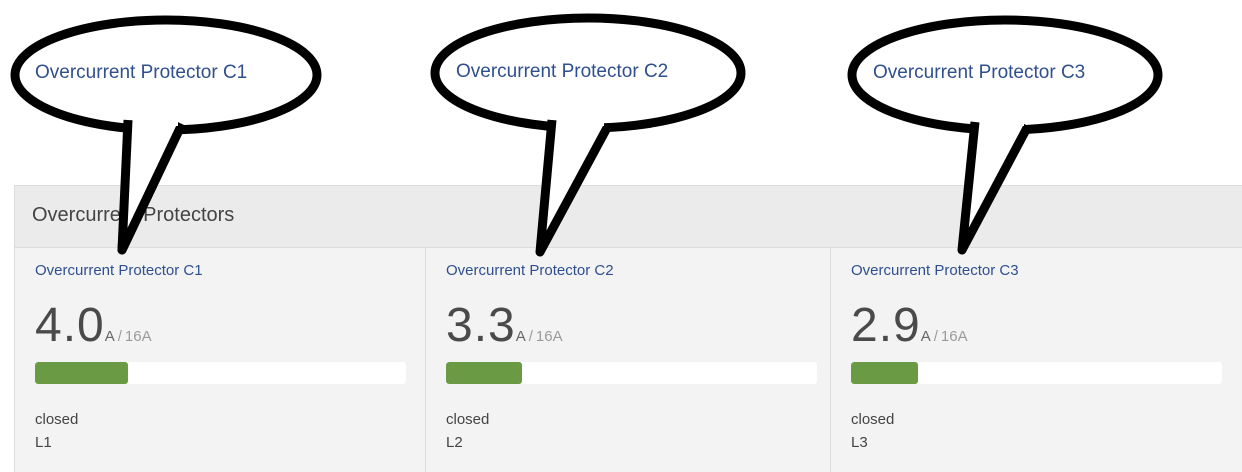 The width and height of the screenshot is (1242, 472). Describe the element at coordinates (481, 325) in the screenshot. I see `current-value-c2: 3.3` at that location.